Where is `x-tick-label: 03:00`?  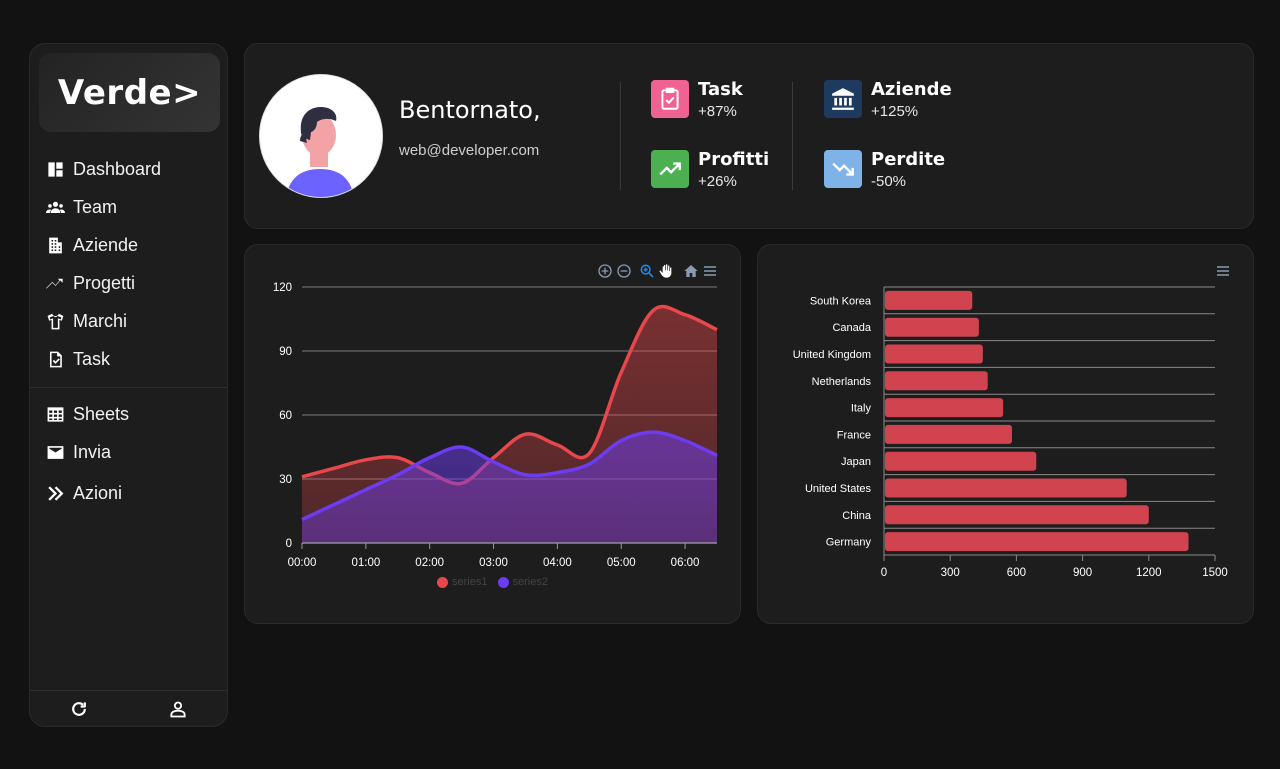 x-tick-label: 03:00 is located at coordinates (493, 563).